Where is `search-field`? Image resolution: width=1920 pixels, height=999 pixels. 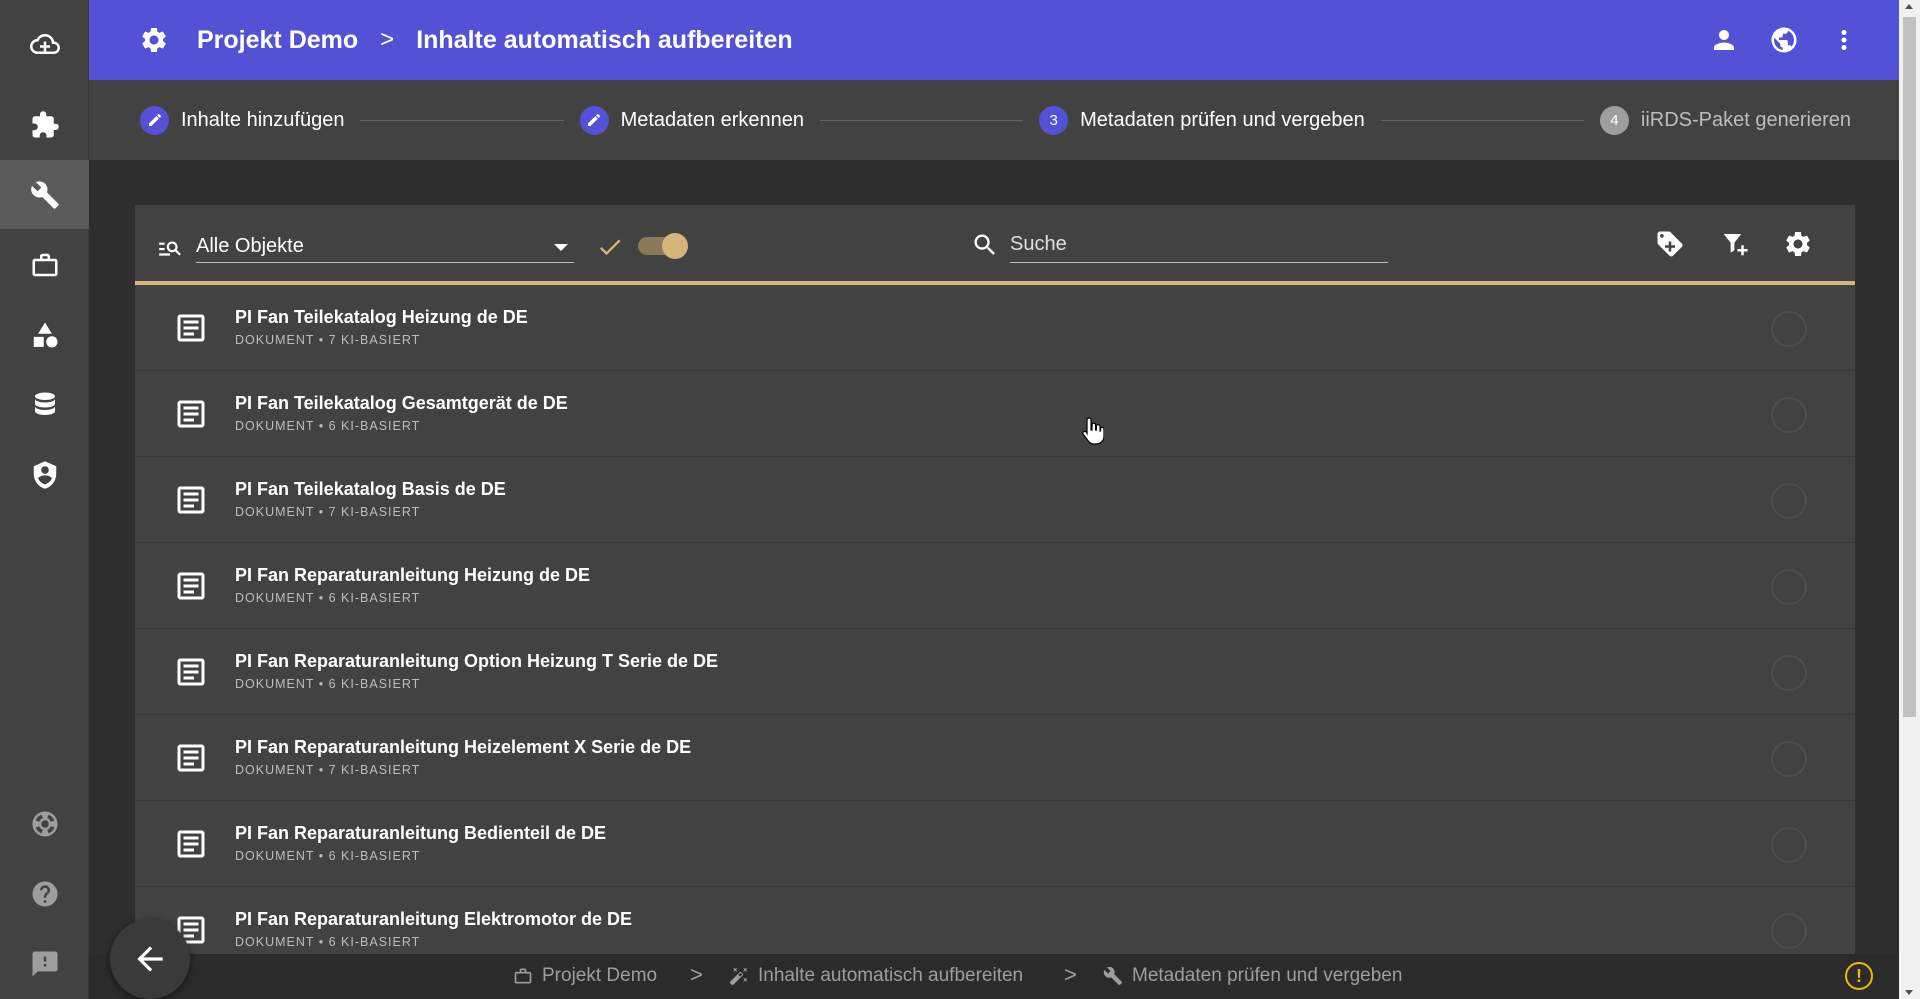 search-field is located at coordinates (1199, 248).